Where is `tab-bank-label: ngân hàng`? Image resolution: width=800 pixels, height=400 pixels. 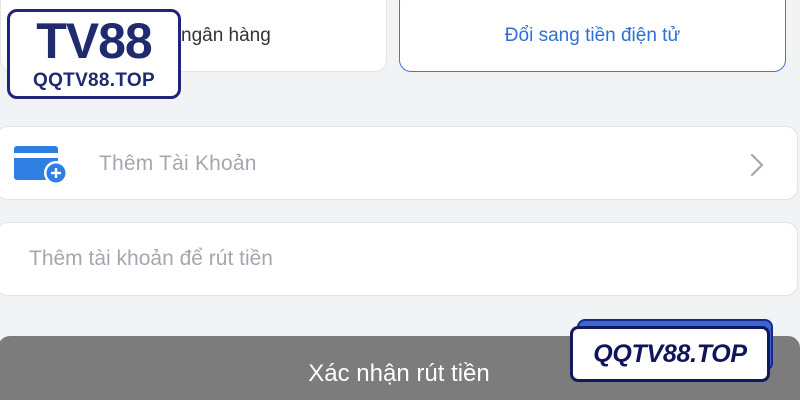 tab-bank-label: ngân hàng is located at coordinates (226, 35).